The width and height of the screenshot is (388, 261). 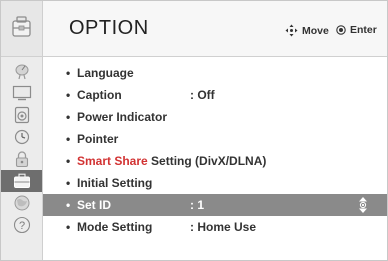 What do you see at coordinates (363, 205) in the screenshot?
I see `up-down-adjust-icon` at bounding box center [363, 205].